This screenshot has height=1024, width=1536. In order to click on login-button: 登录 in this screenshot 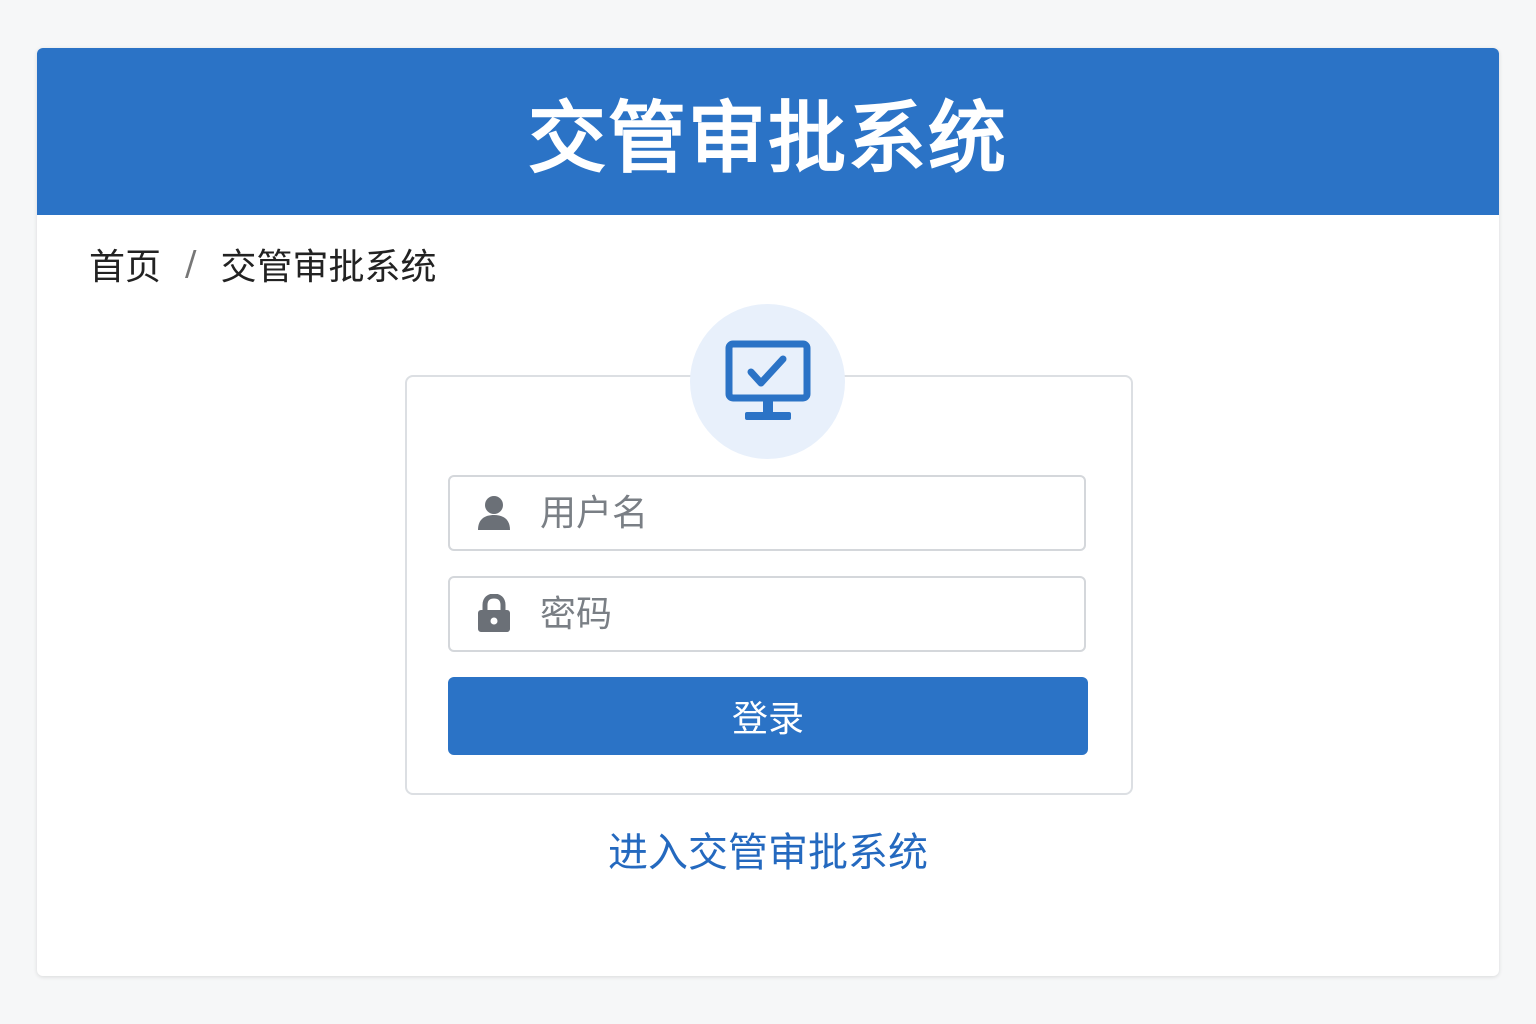, I will do `click(768, 716)`.